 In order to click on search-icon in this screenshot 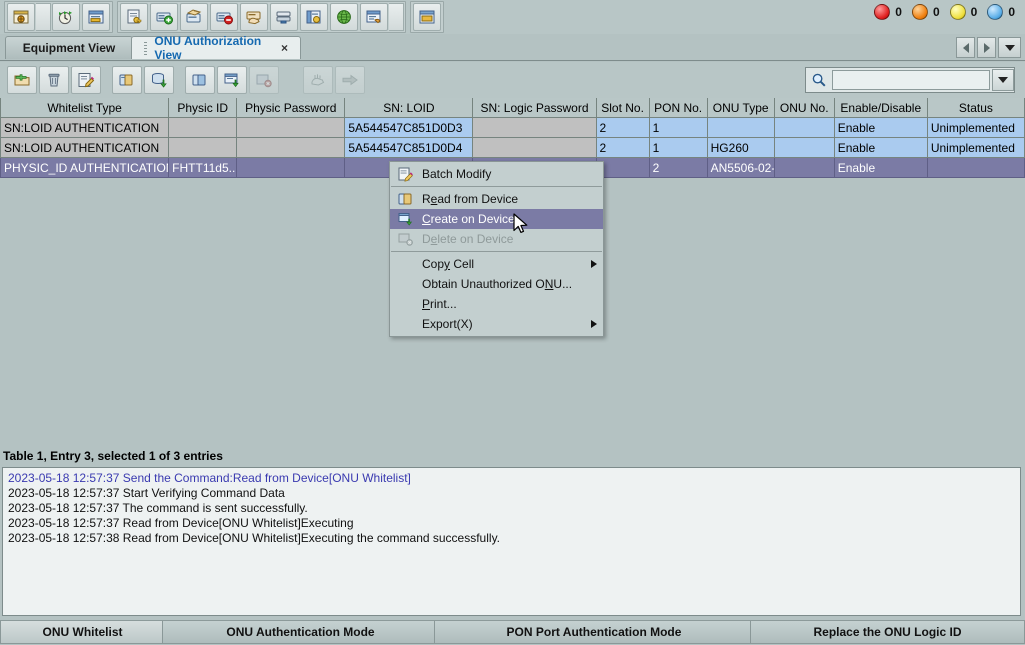, I will do `click(819, 80)`.